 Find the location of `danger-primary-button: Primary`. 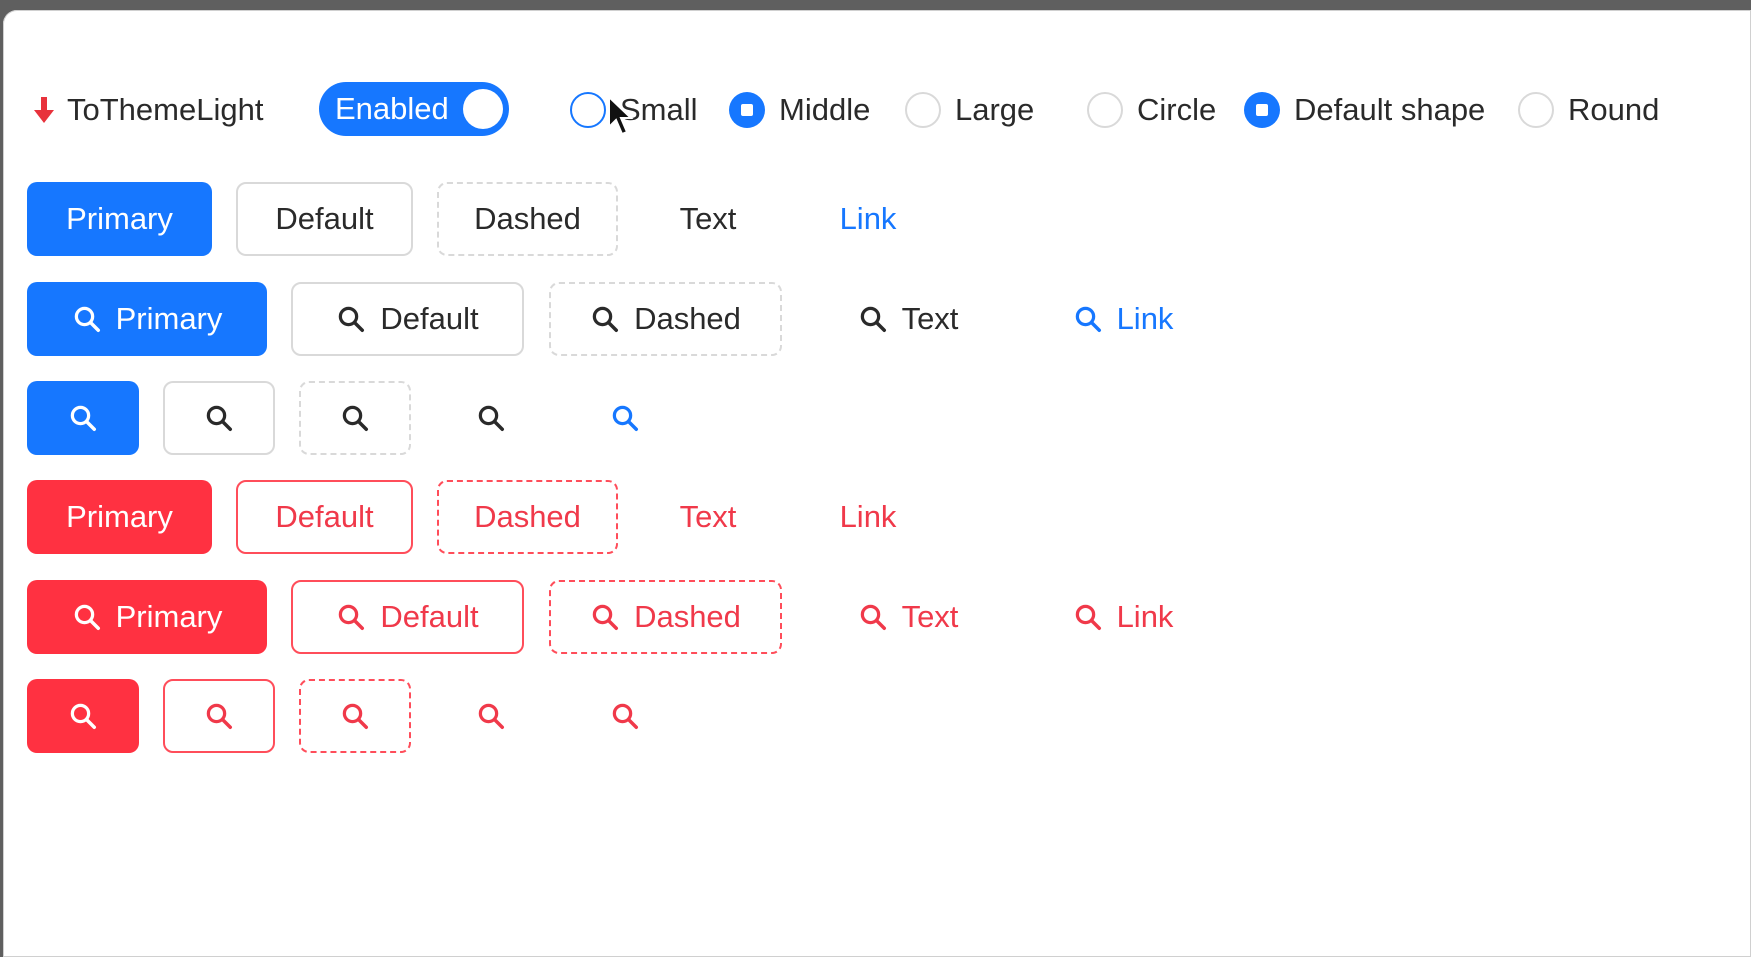

danger-primary-button: Primary is located at coordinates (119, 517).